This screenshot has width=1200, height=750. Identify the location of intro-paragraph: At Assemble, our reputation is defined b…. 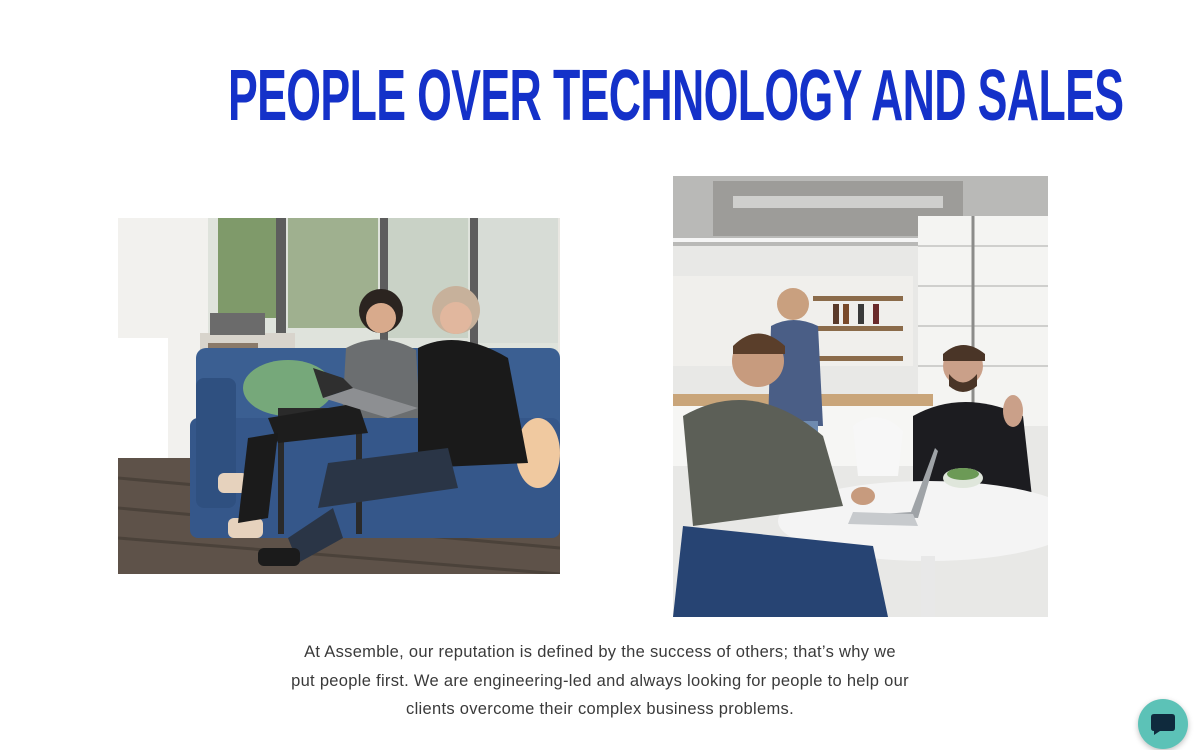
(600, 680).